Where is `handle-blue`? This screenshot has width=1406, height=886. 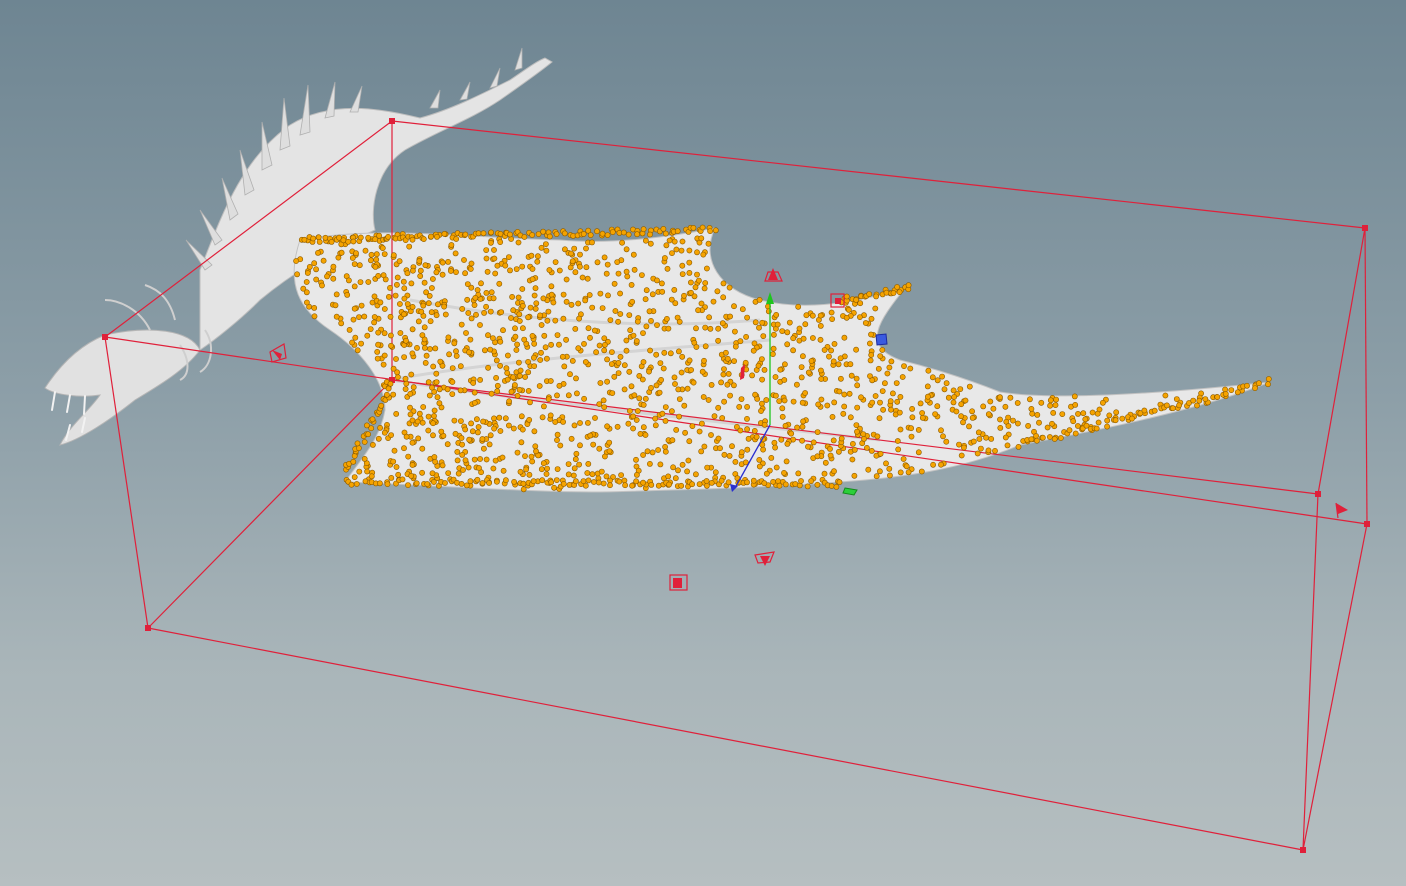 handle-blue is located at coordinates (881, 339).